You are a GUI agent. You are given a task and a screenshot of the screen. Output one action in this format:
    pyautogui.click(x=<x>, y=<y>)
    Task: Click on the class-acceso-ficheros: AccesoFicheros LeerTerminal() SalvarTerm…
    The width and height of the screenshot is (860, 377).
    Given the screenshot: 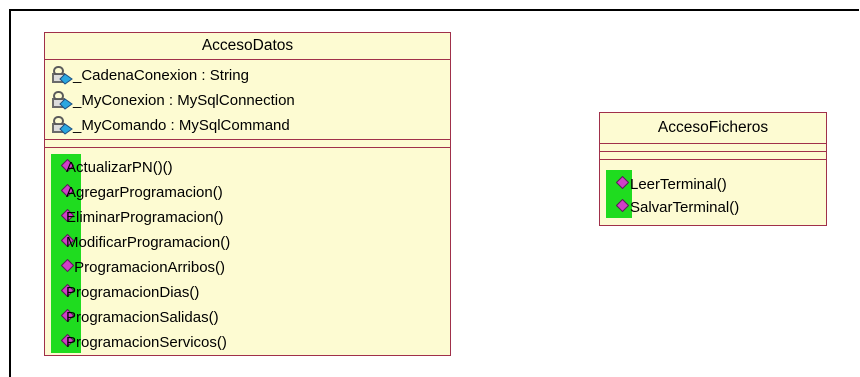 What is the action you would take?
    pyautogui.click(x=713, y=169)
    